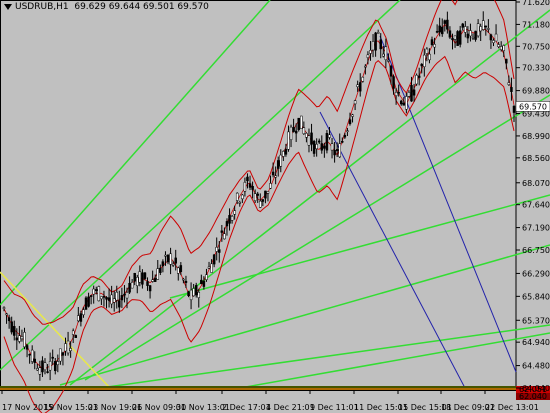  I want to click on y-tick-label: 71.180, so click(536, 24).